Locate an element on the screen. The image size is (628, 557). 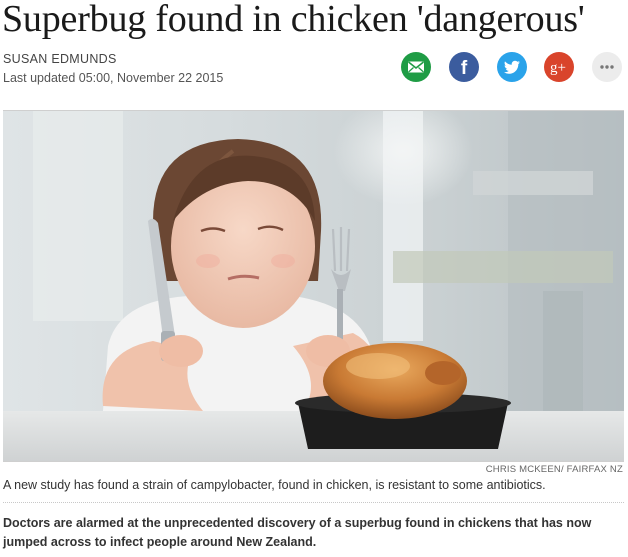
share-more-button is located at coordinates (607, 67).